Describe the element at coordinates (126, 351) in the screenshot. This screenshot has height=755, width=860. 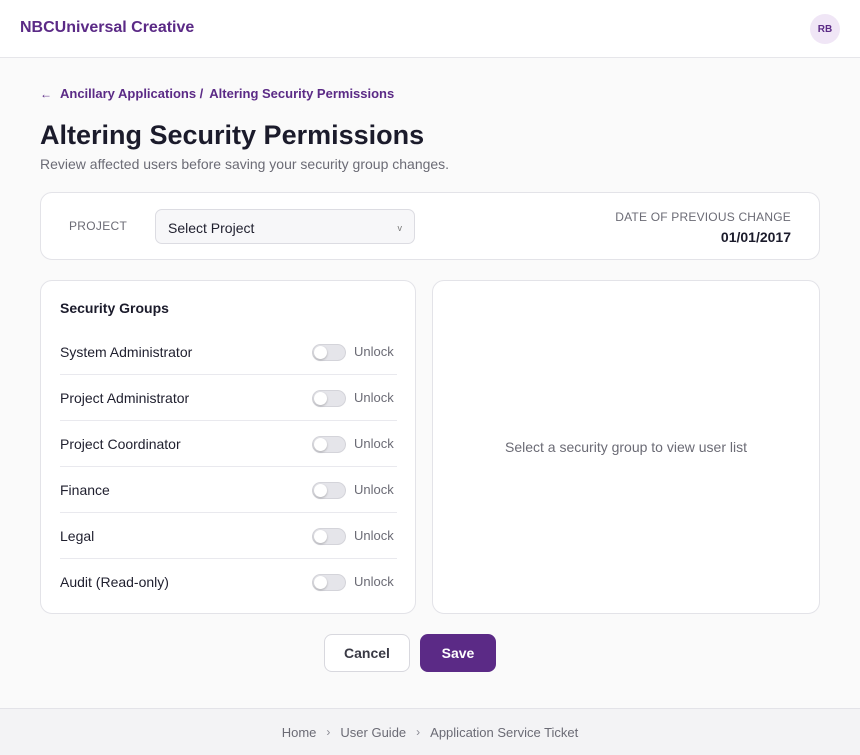
I see `security-group-name: System Administrator` at that location.